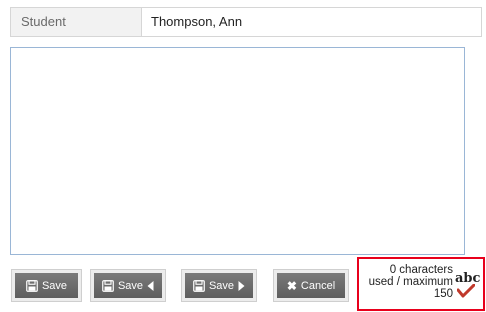 This screenshot has height=312, width=486. I want to click on save-next-button: Save, so click(219, 285).